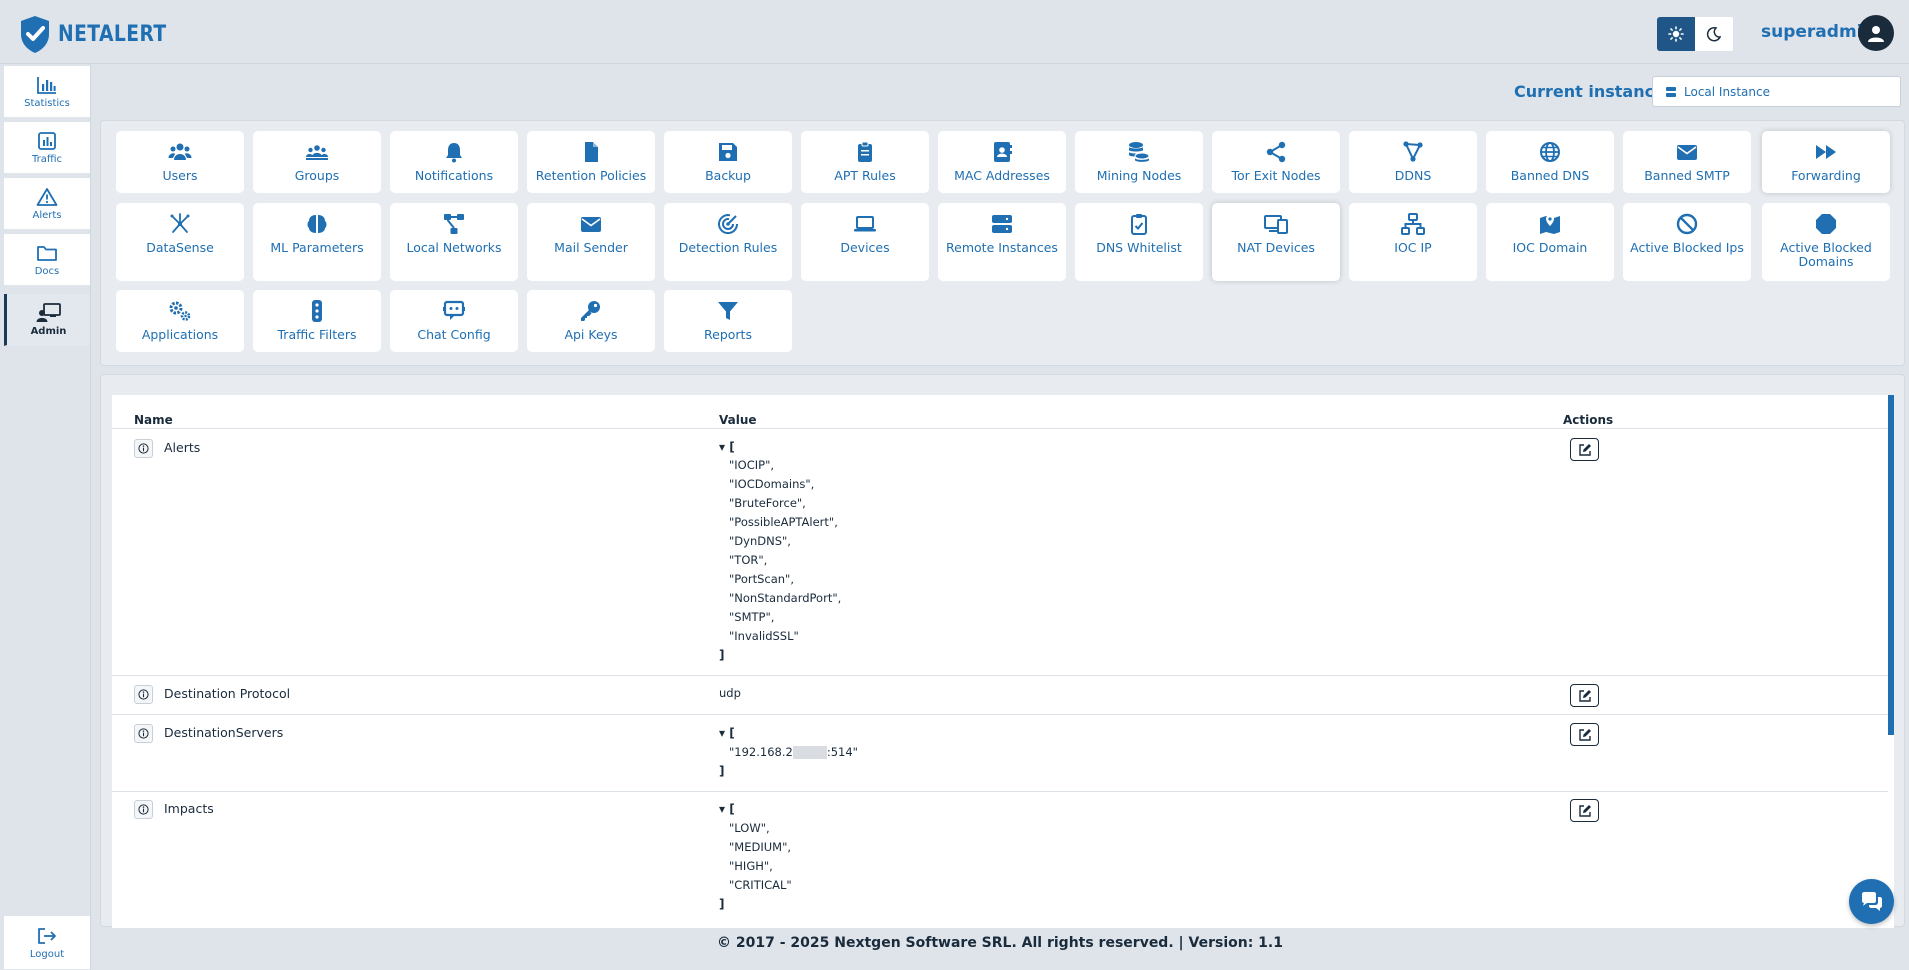  Describe the element at coordinates (1593, 91) in the screenshot. I see `instance-label: Current instance:` at that location.